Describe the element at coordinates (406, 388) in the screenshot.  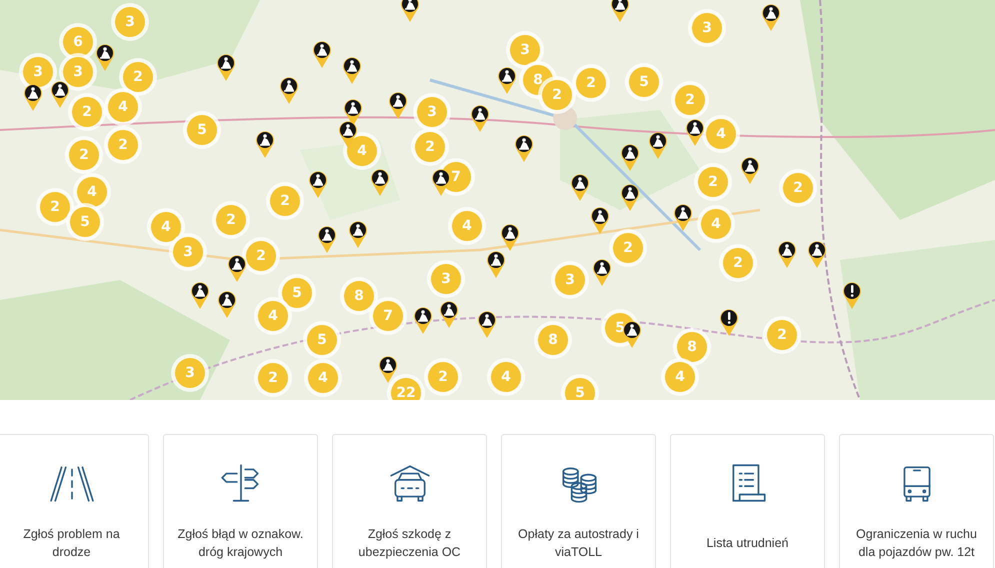
I see `cluster-marker: 22` at that location.